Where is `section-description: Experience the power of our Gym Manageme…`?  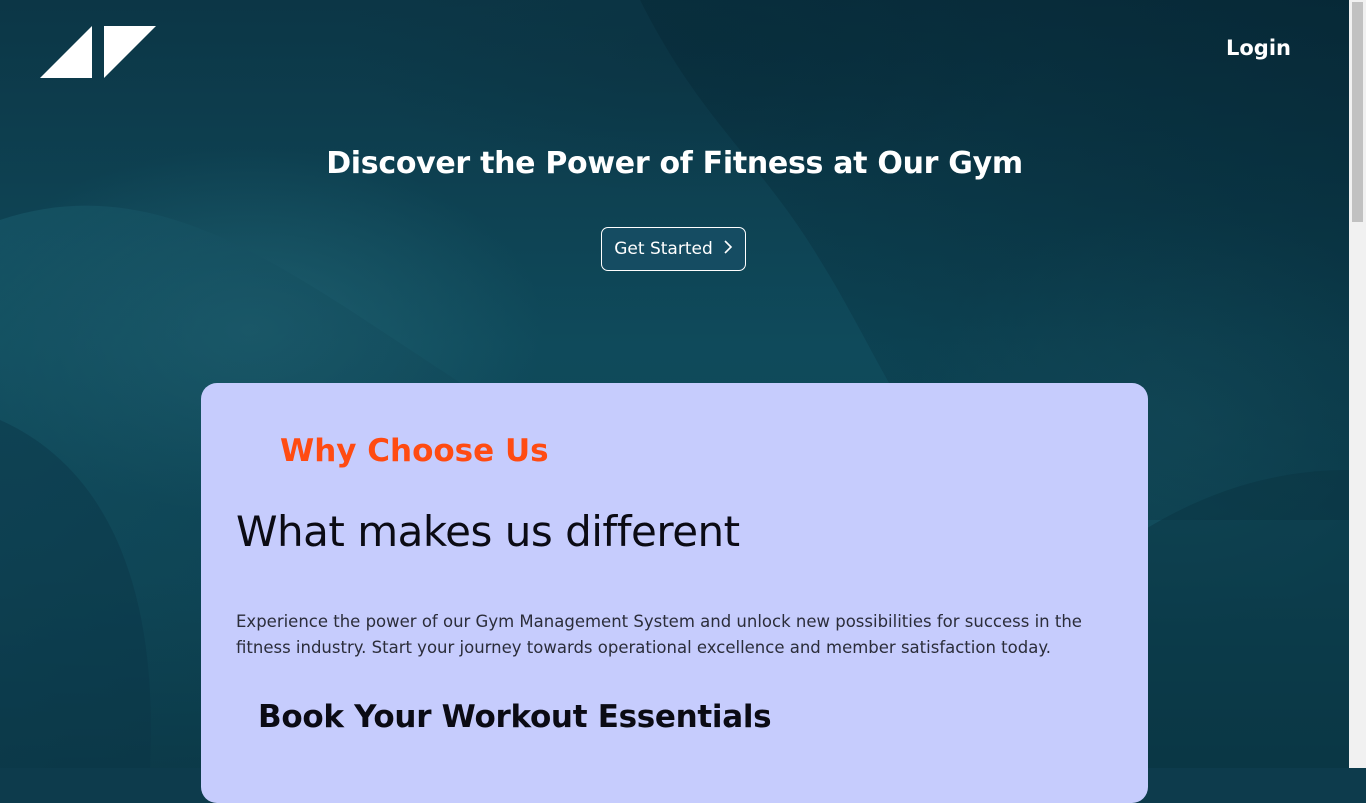
section-description: Experience the power of our Gym Manageme… is located at coordinates (659, 634).